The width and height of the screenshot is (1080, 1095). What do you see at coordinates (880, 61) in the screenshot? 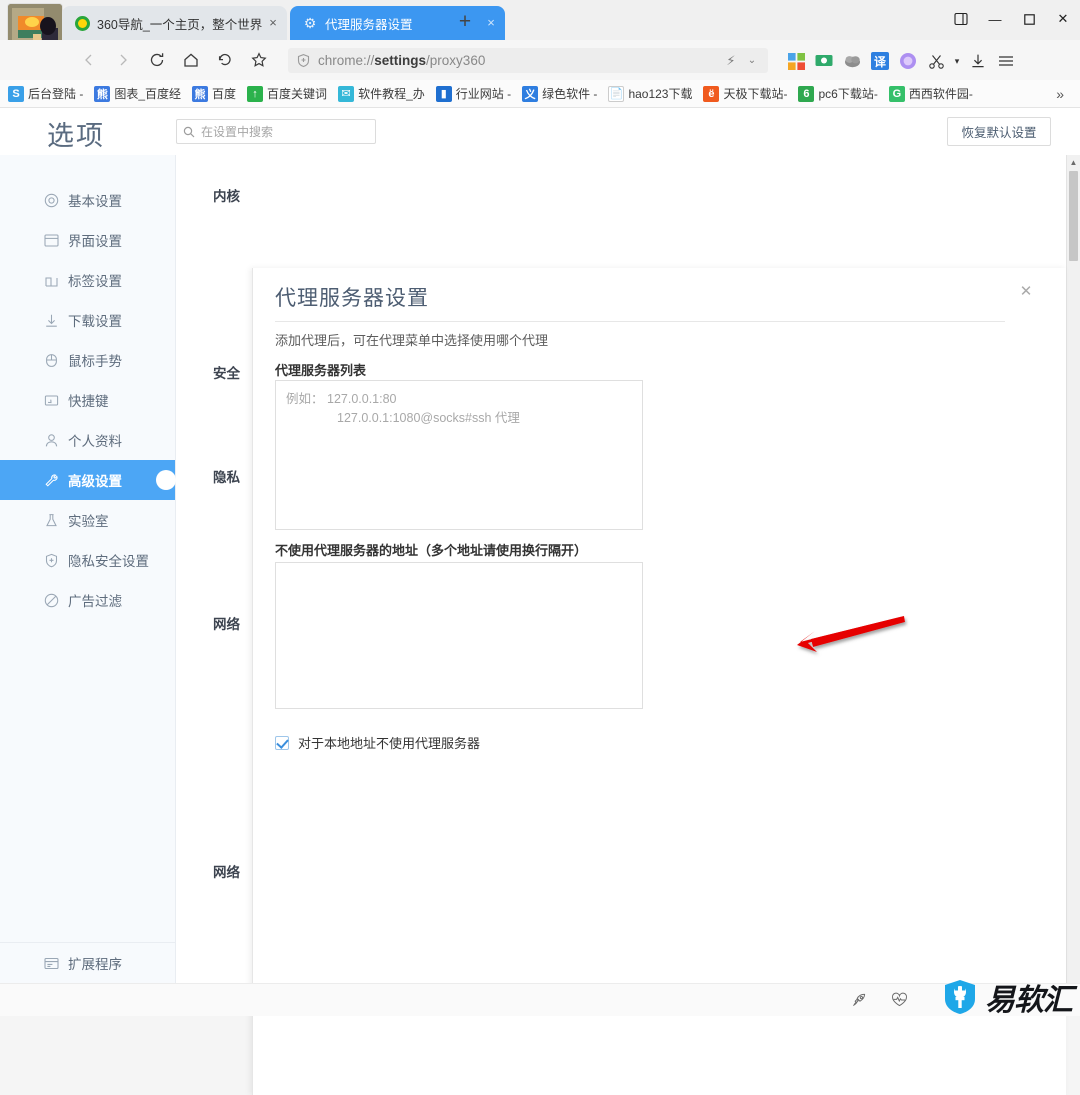
I see `translate-icon: 译` at bounding box center [880, 61].